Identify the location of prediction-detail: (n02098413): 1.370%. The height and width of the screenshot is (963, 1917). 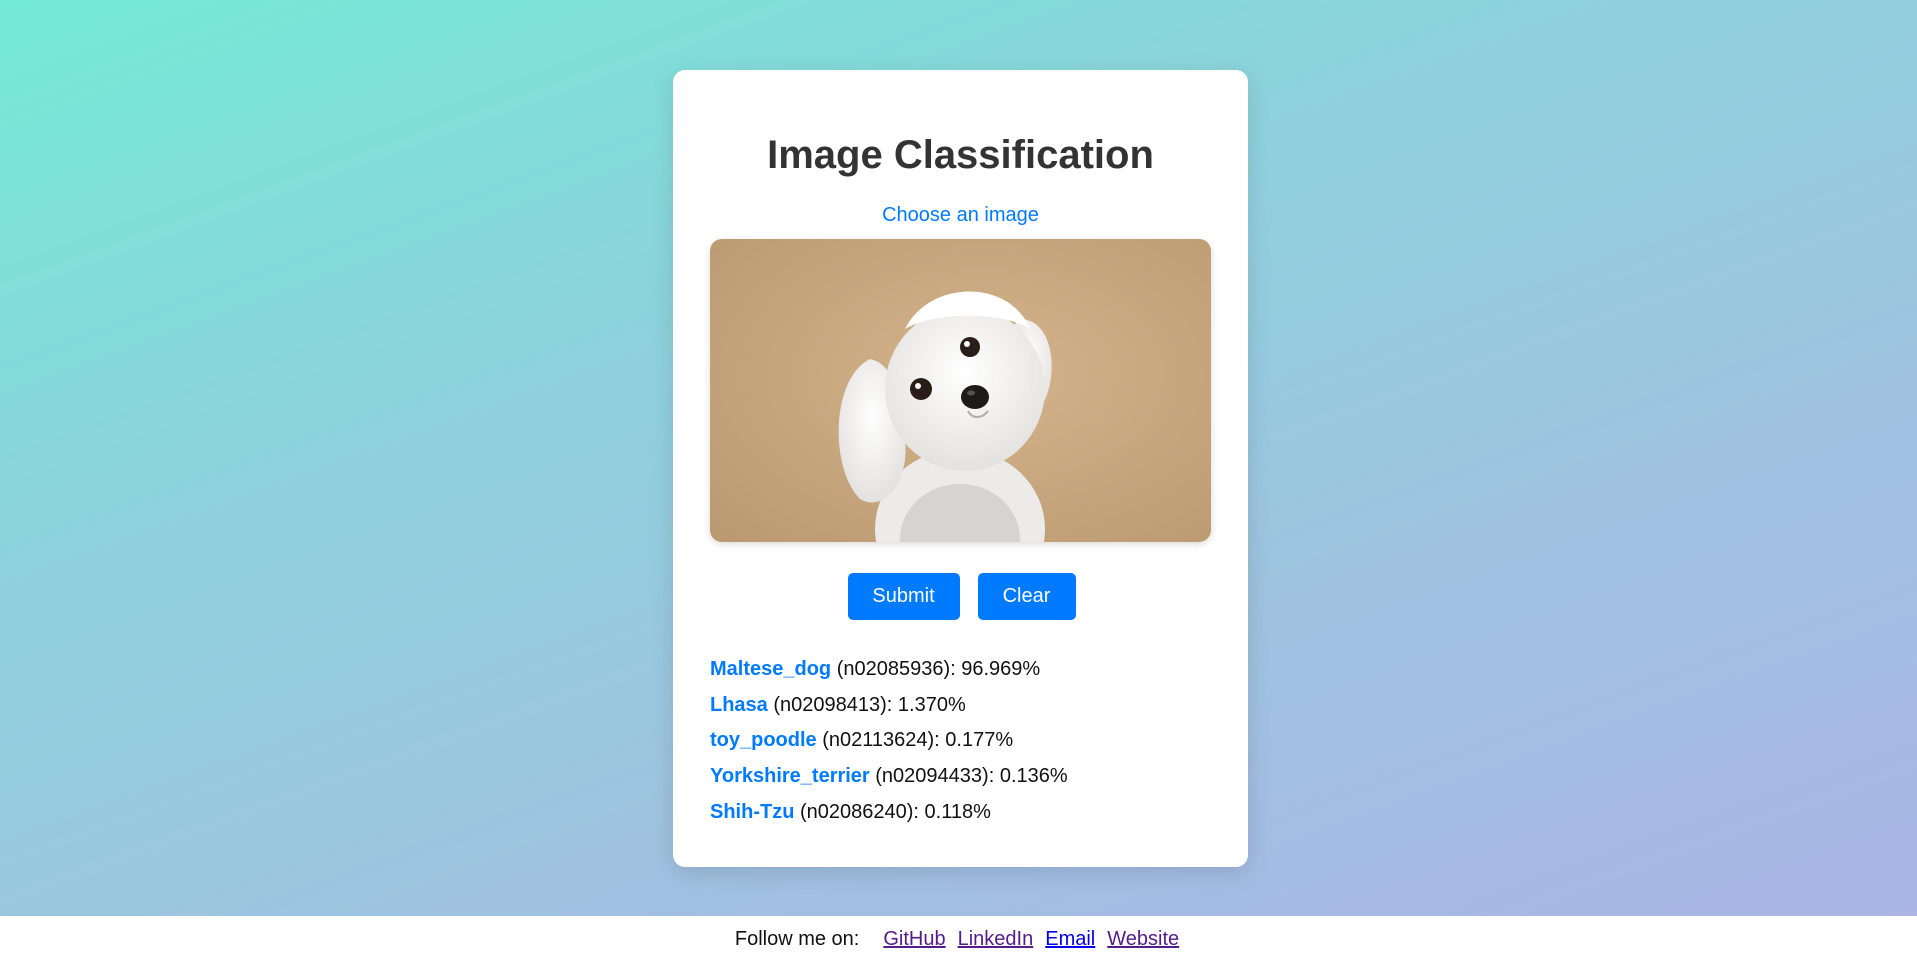
(866, 704).